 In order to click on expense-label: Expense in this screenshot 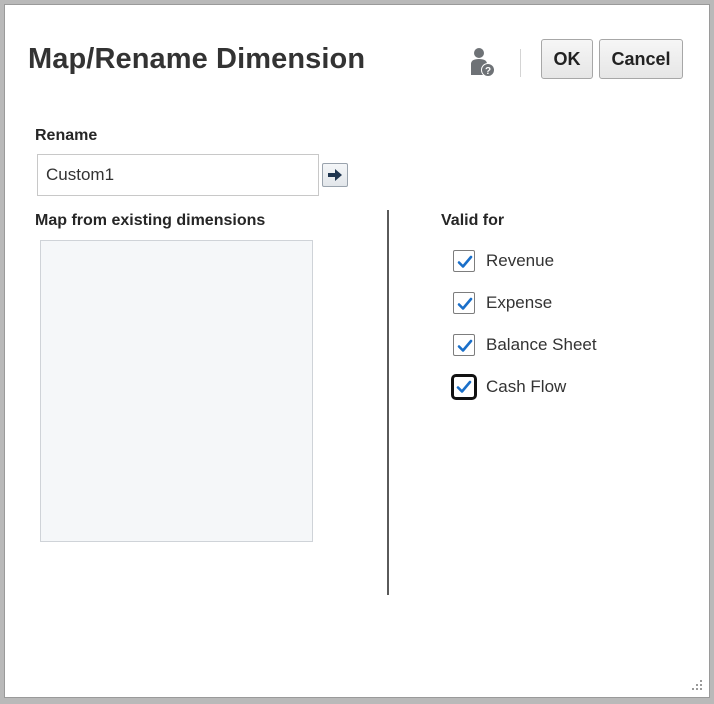, I will do `click(519, 302)`.